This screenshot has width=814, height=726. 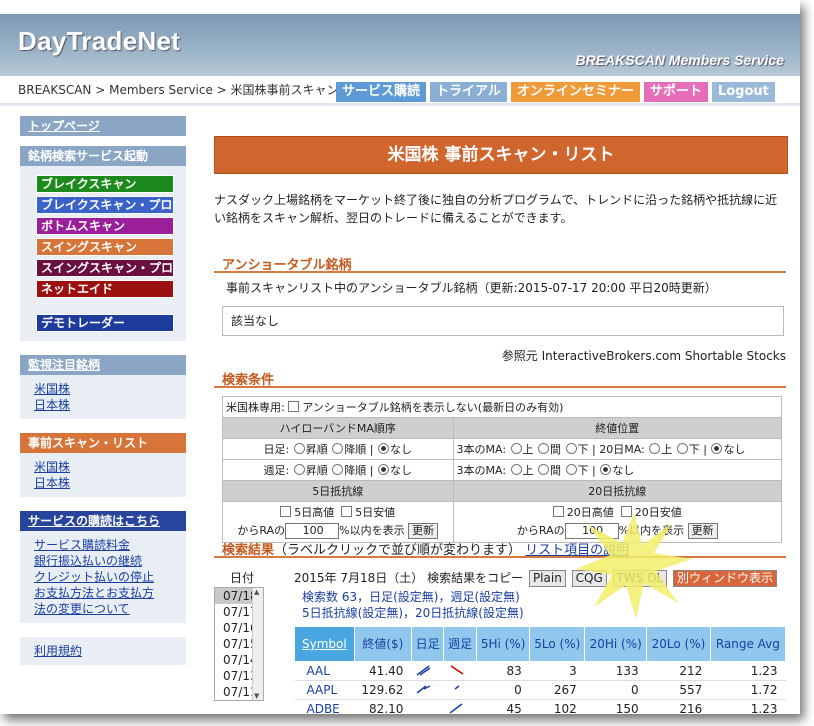 I want to click on copy-tws-button: TWS DL, so click(x=640, y=578).